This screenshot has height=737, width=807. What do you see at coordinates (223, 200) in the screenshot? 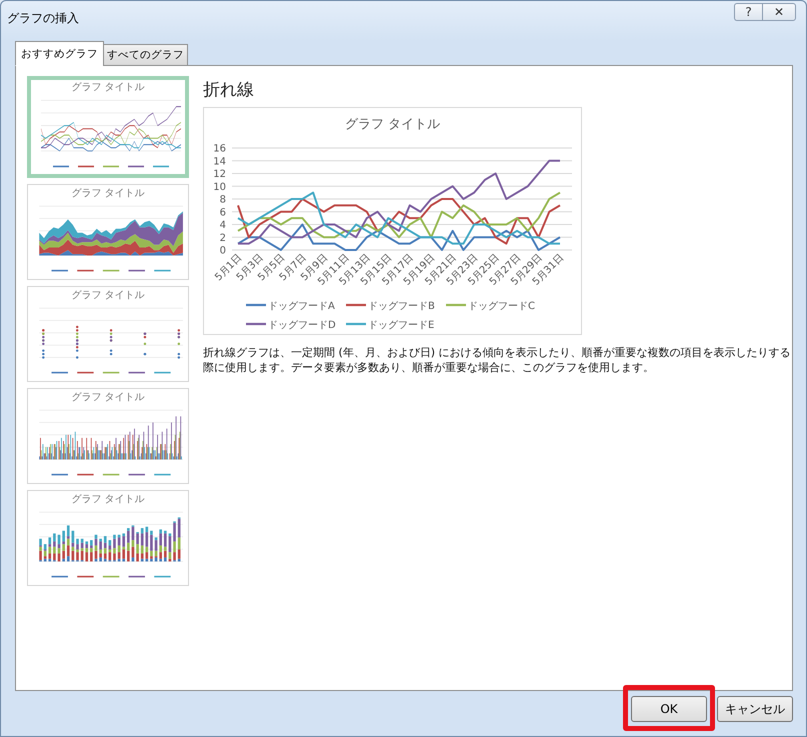
I see `axis-label: 8` at bounding box center [223, 200].